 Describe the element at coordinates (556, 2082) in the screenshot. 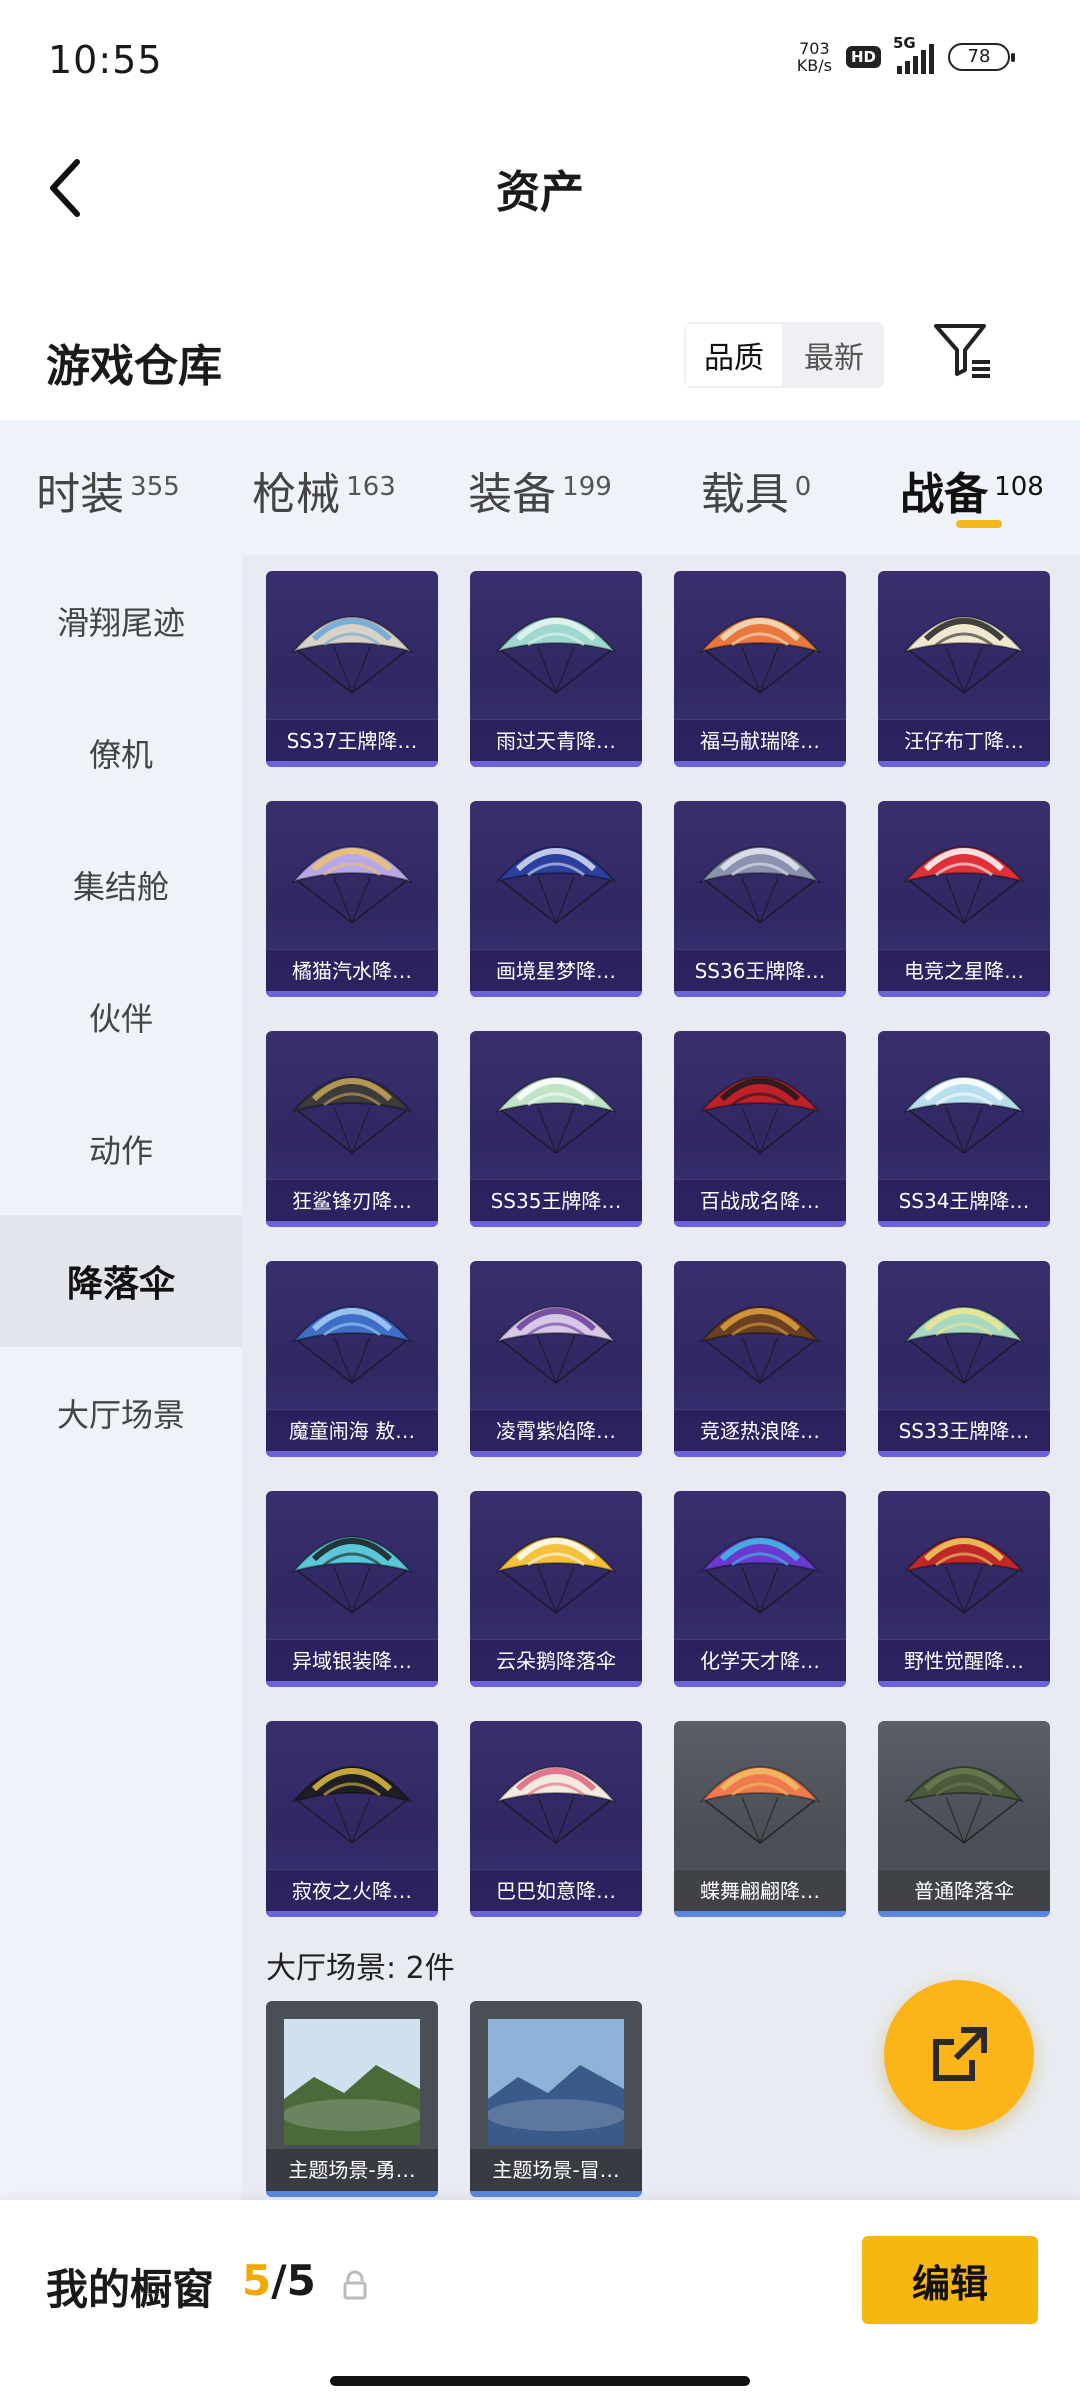

I see `scene-image` at that location.